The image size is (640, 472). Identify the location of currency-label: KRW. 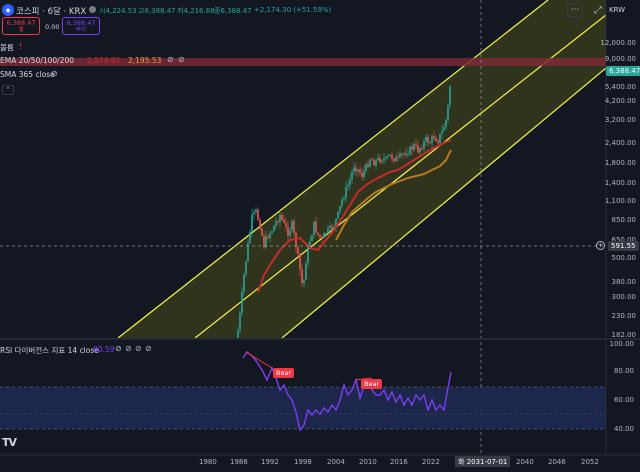
(617, 10).